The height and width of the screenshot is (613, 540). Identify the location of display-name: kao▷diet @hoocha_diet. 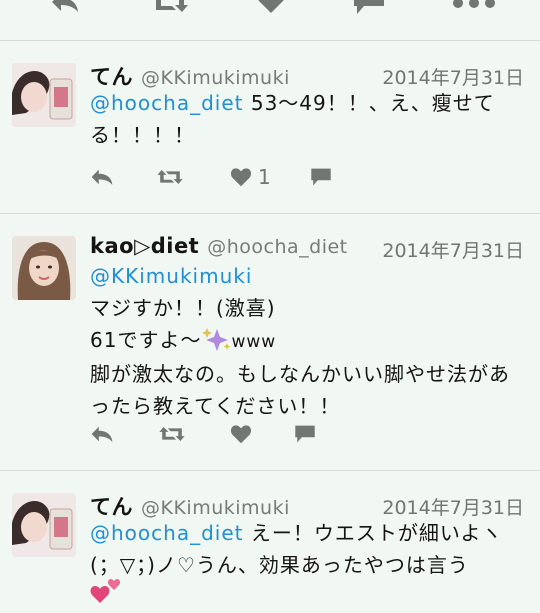
(219, 246).